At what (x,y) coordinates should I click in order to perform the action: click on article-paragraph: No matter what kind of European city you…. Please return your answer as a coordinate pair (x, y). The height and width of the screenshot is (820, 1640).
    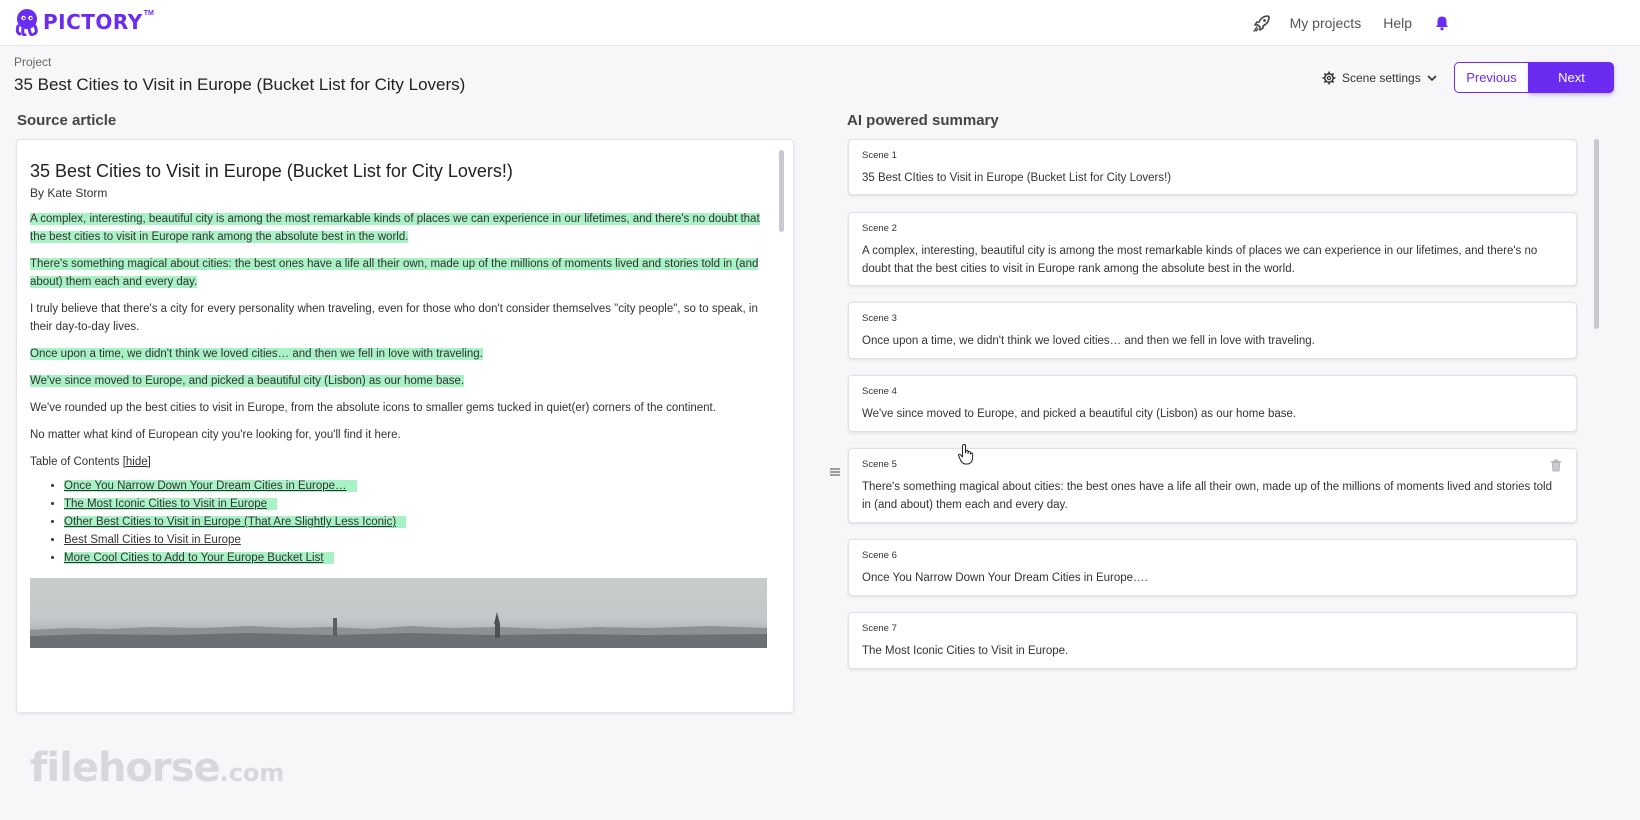
    Looking at the image, I should click on (399, 435).